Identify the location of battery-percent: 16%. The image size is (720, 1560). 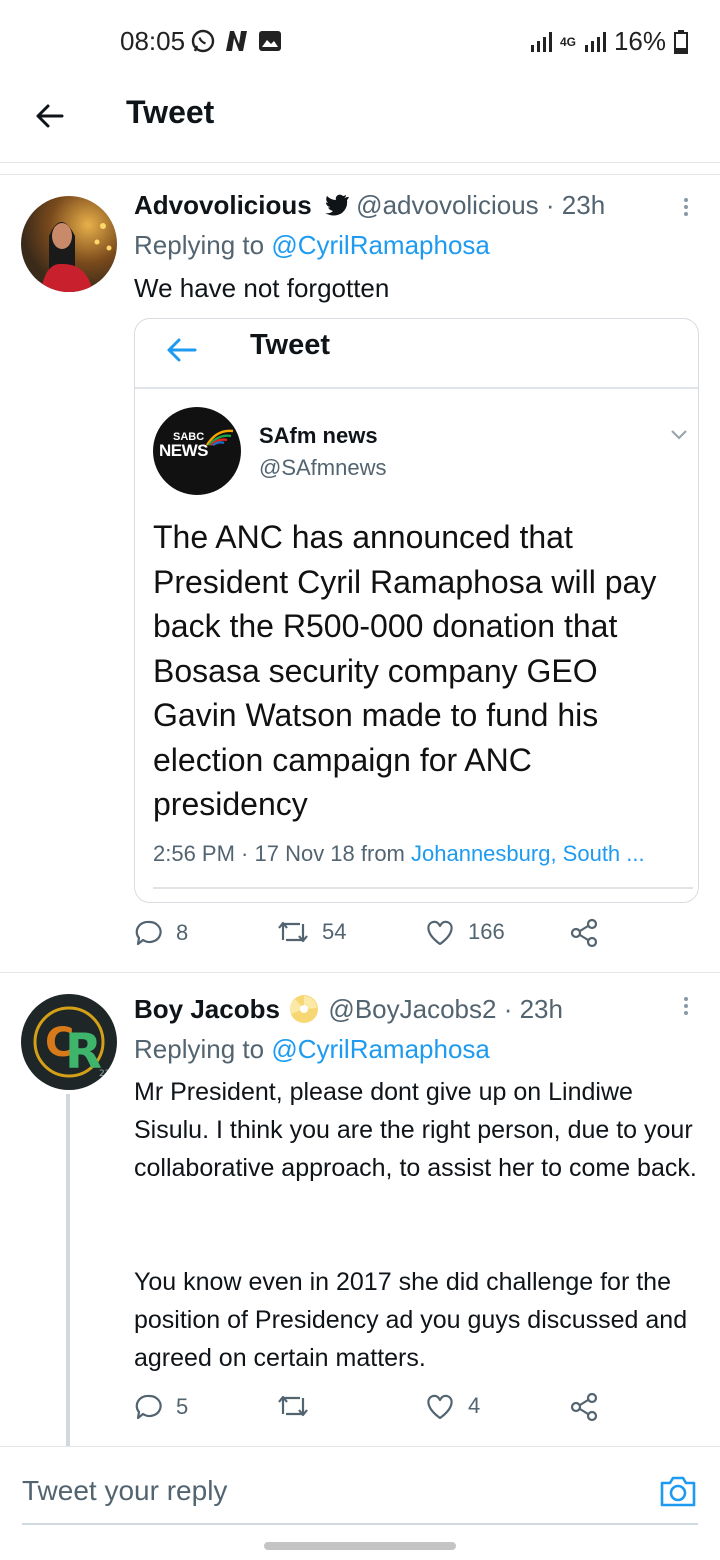
(639, 41).